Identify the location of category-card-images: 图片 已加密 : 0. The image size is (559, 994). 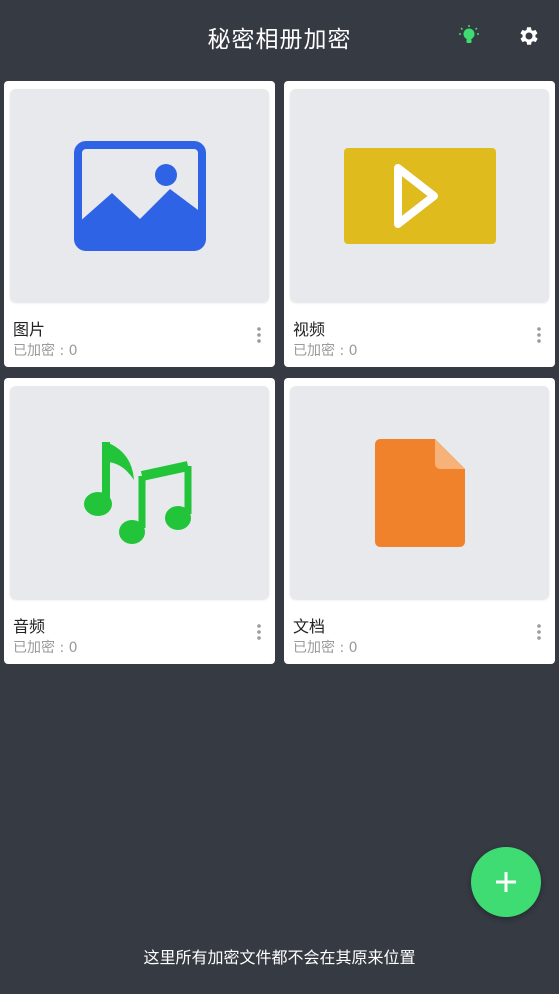
(139, 224).